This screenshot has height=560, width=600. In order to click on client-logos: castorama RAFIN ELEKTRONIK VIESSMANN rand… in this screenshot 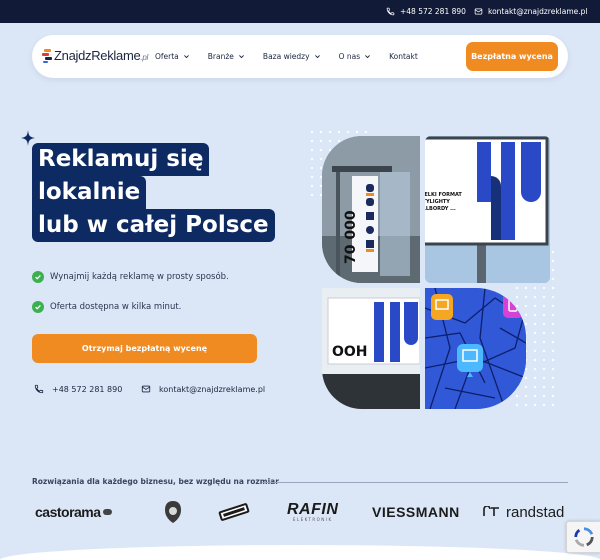, I will do `click(302, 512)`.